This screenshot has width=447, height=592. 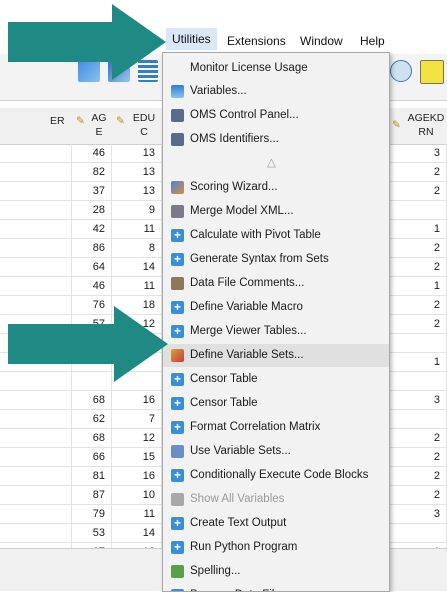 What do you see at coordinates (92, 172) in the screenshot?
I see `table-cell-age: 82` at bounding box center [92, 172].